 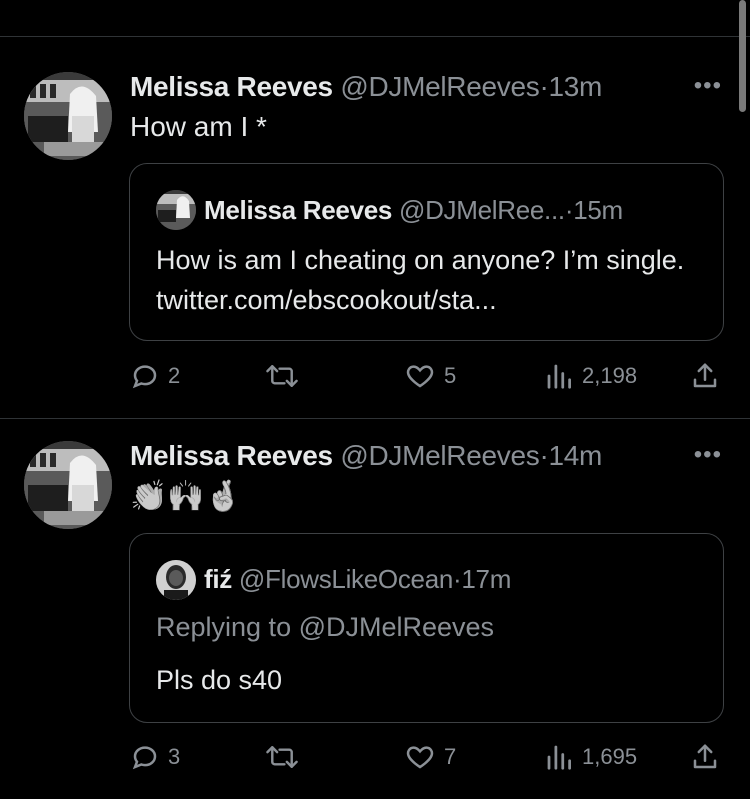 I want to click on reply-button: 3, so click(x=155, y=757).